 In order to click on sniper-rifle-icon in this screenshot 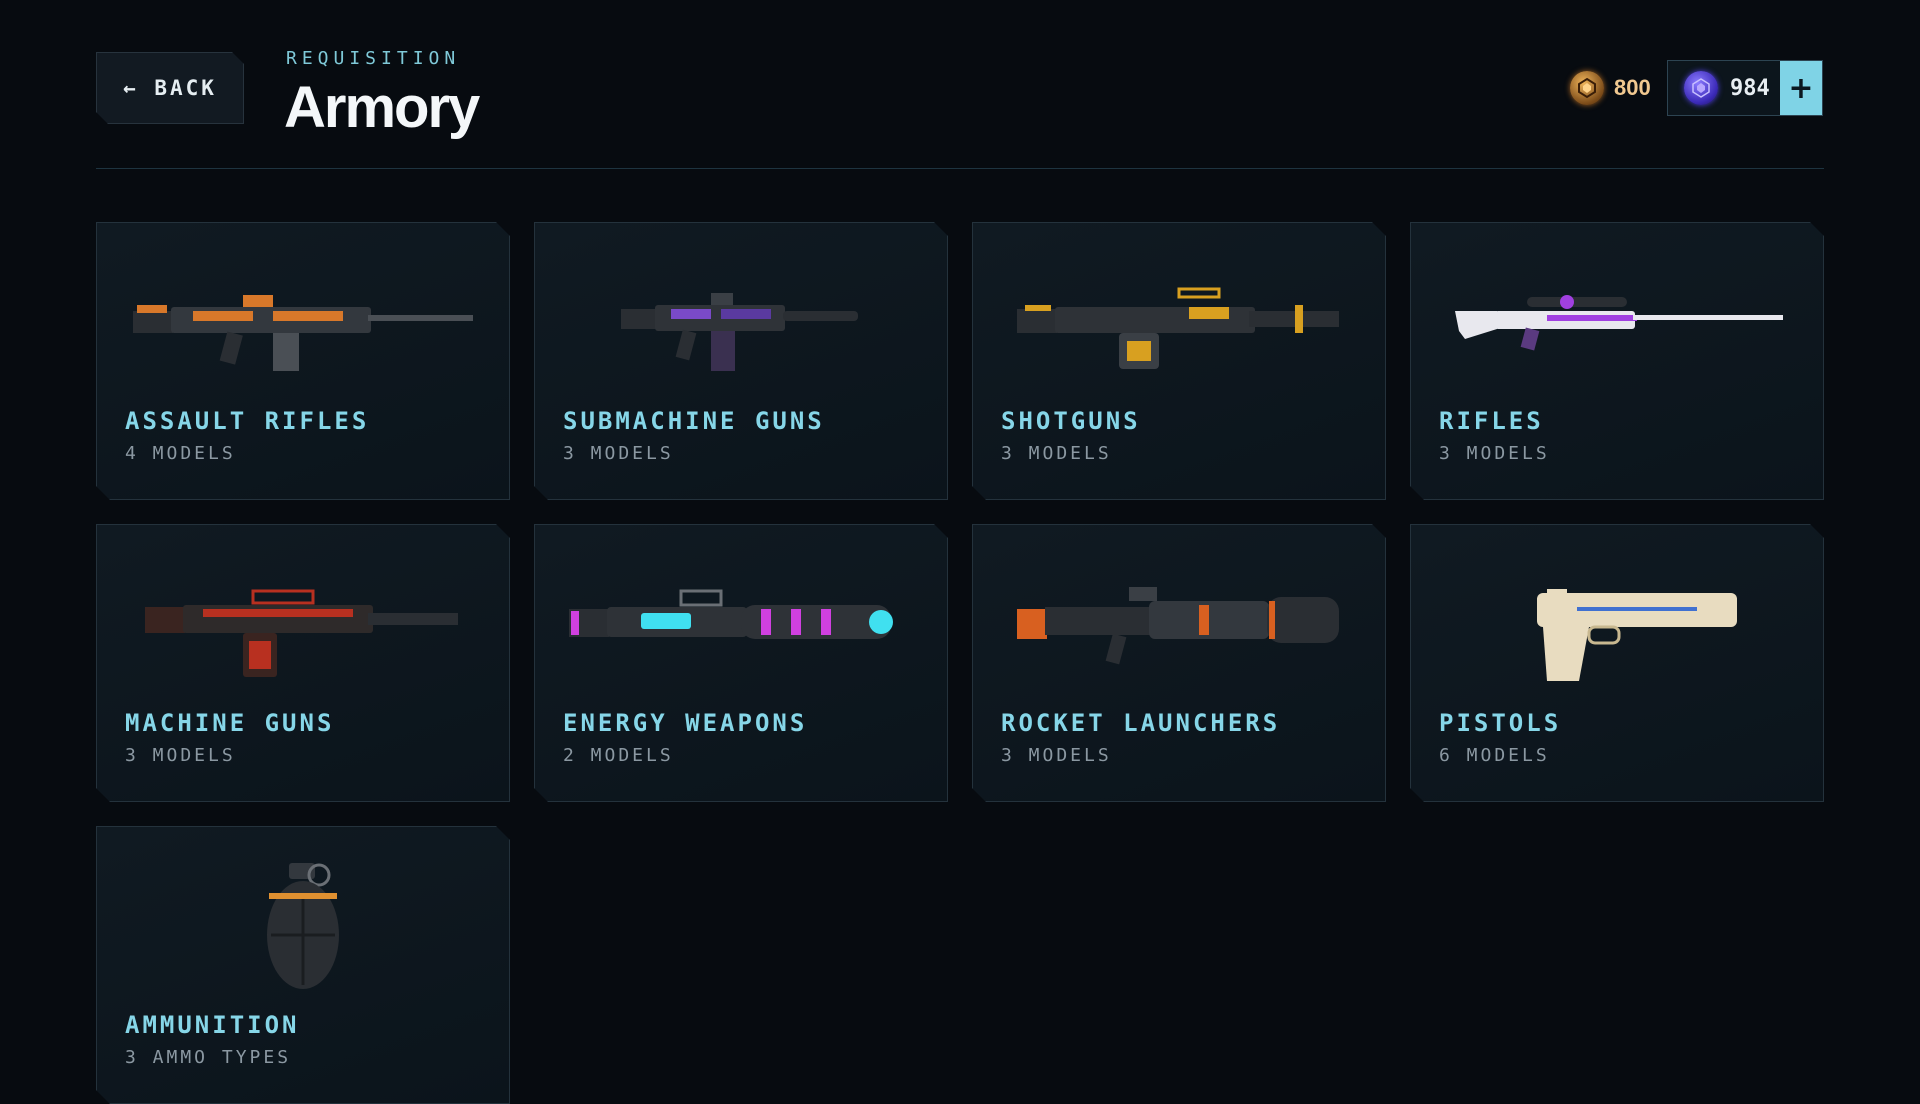, I will do `click(1617, 319)`.